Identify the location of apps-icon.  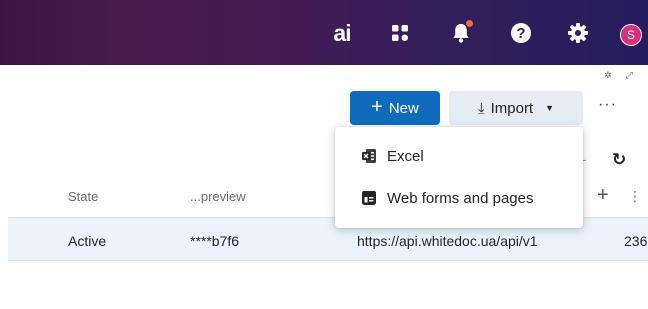
(400, 33).